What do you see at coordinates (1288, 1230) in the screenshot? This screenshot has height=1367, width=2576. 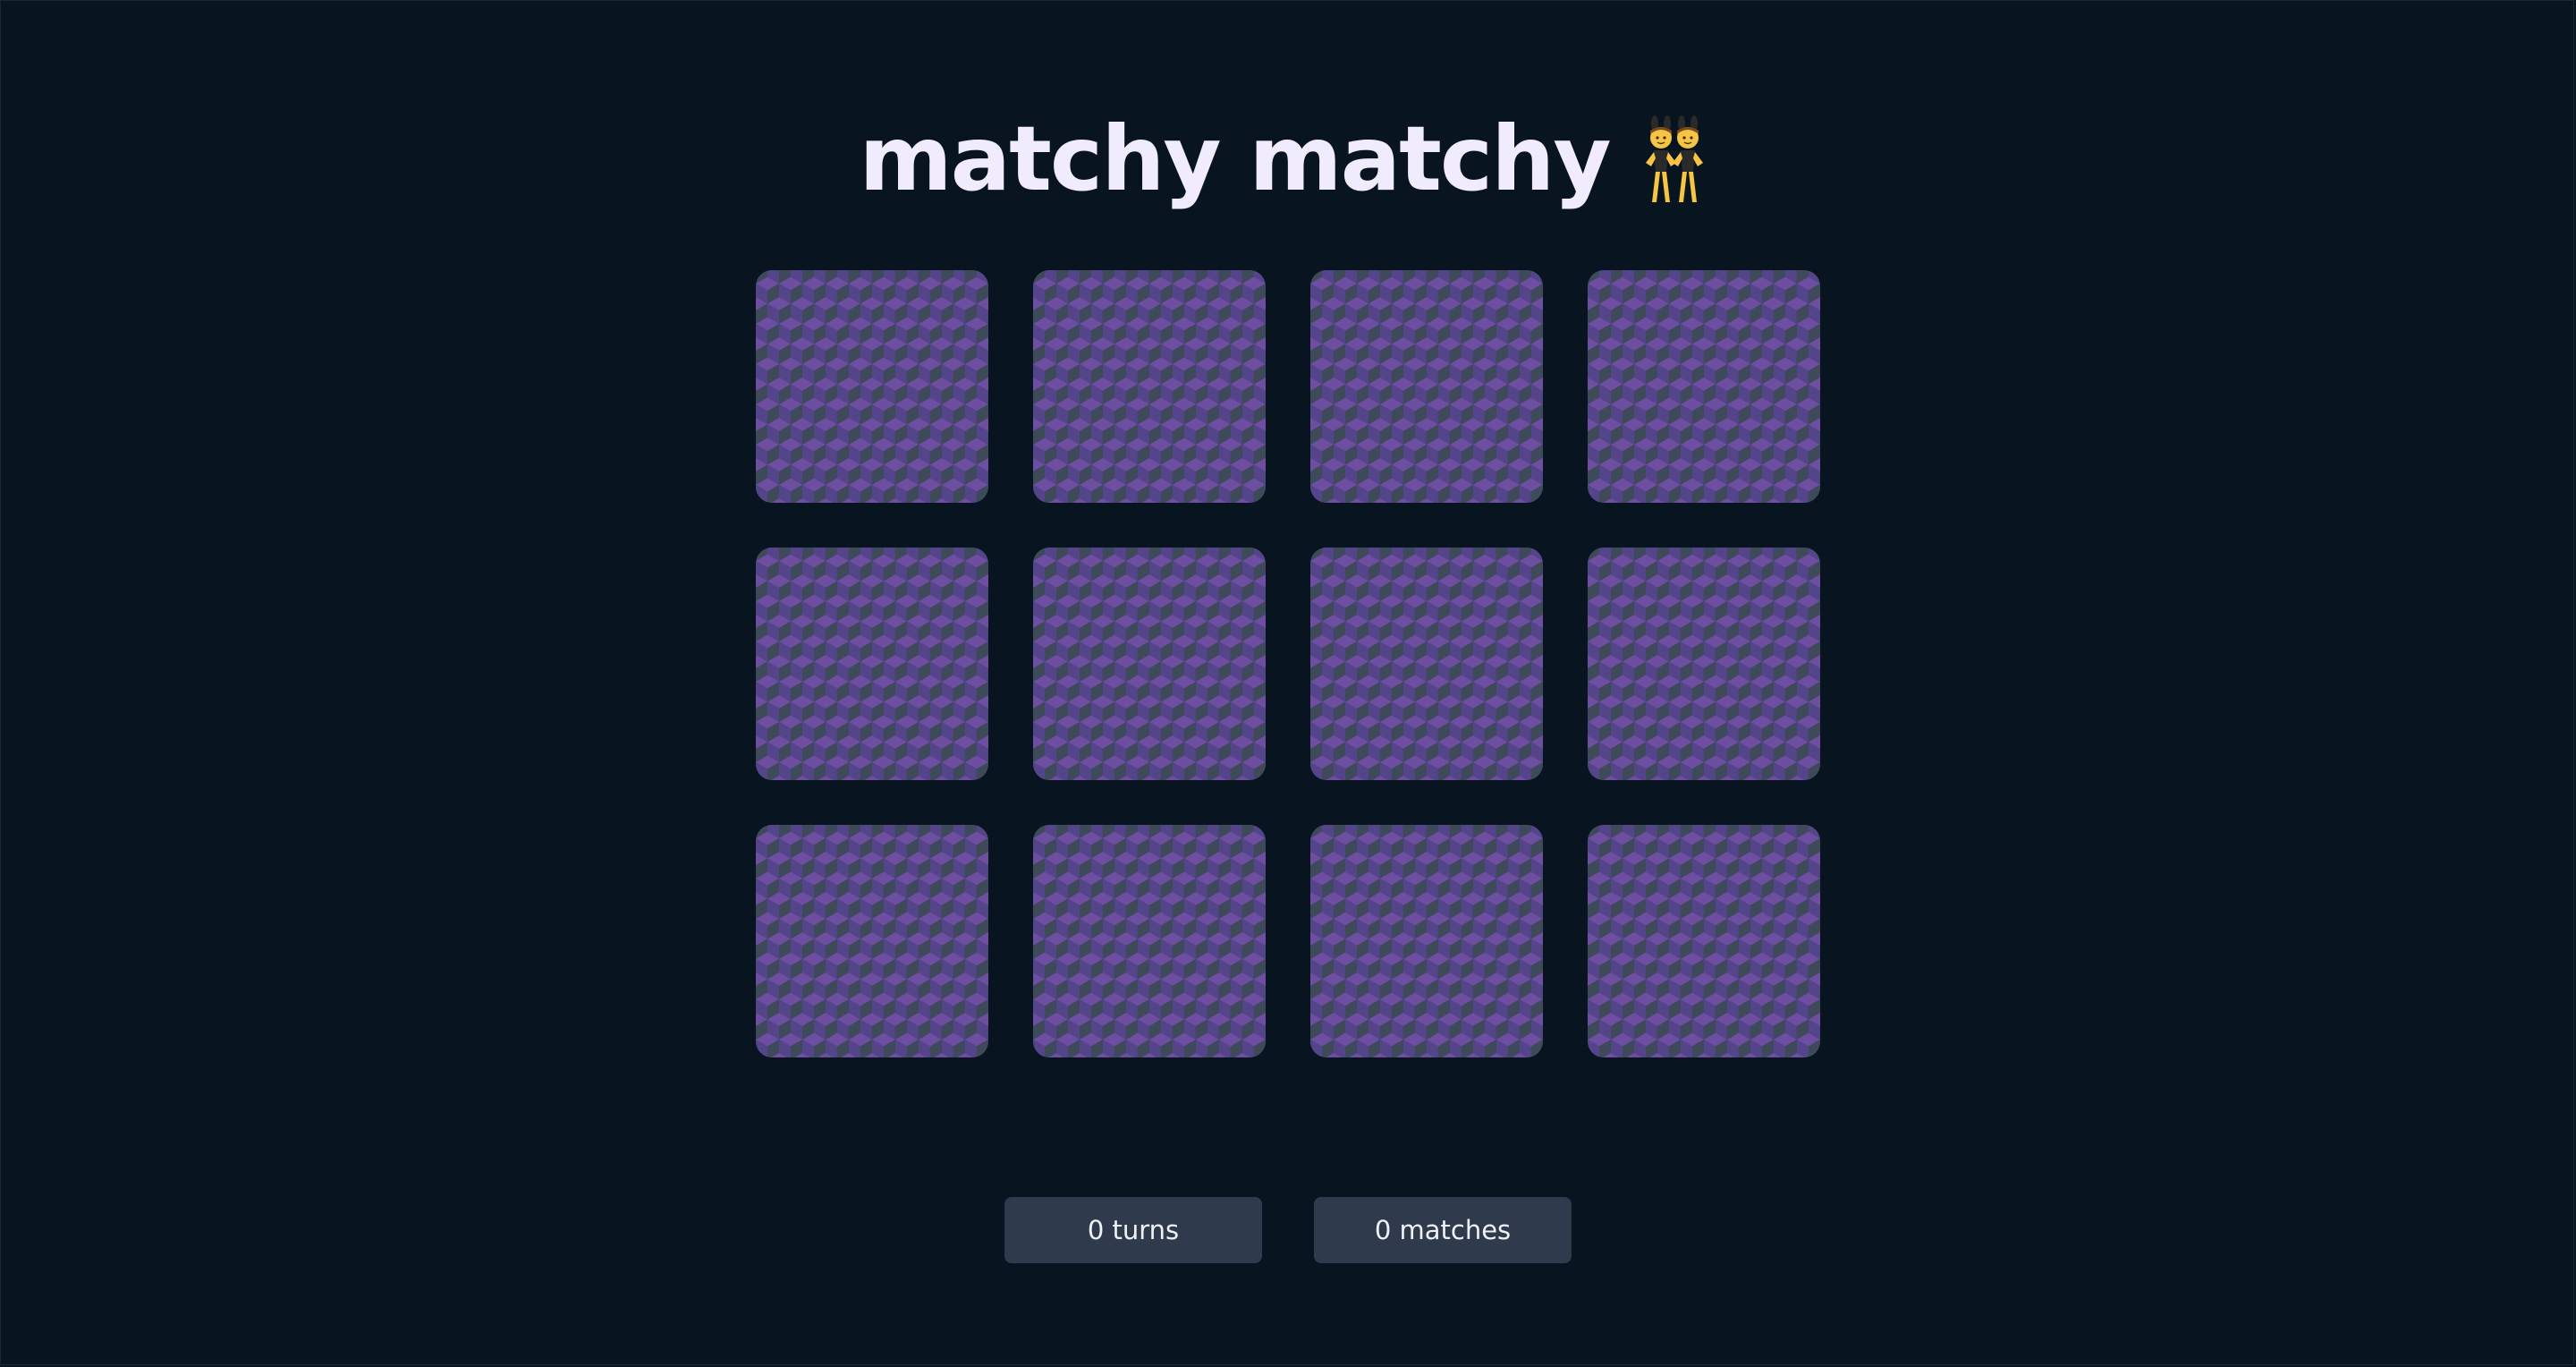 I see `stats-bar: 0 turns 0 matches` at bounding box center [1288, 1230].